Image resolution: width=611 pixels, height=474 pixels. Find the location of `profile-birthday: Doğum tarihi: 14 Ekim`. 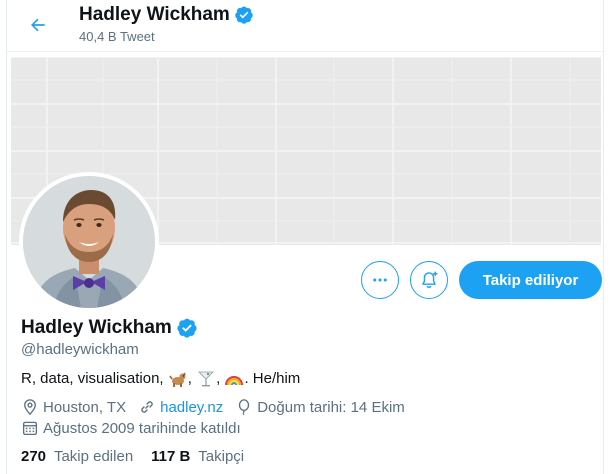

profile-birthday: Doğum tarihi: 14 Ekim is located at coordinates (320, 407).